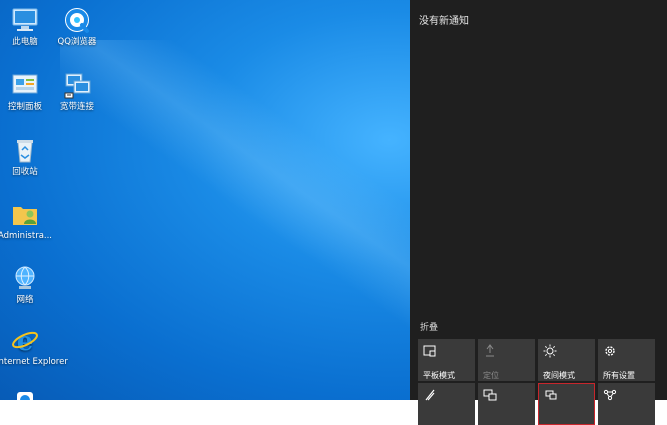 Image resolution: width=667 pixels, height=425 pixels. I want to click on desktop-icon-internet-explorer: e Internet Explorer, so click(34, 346).